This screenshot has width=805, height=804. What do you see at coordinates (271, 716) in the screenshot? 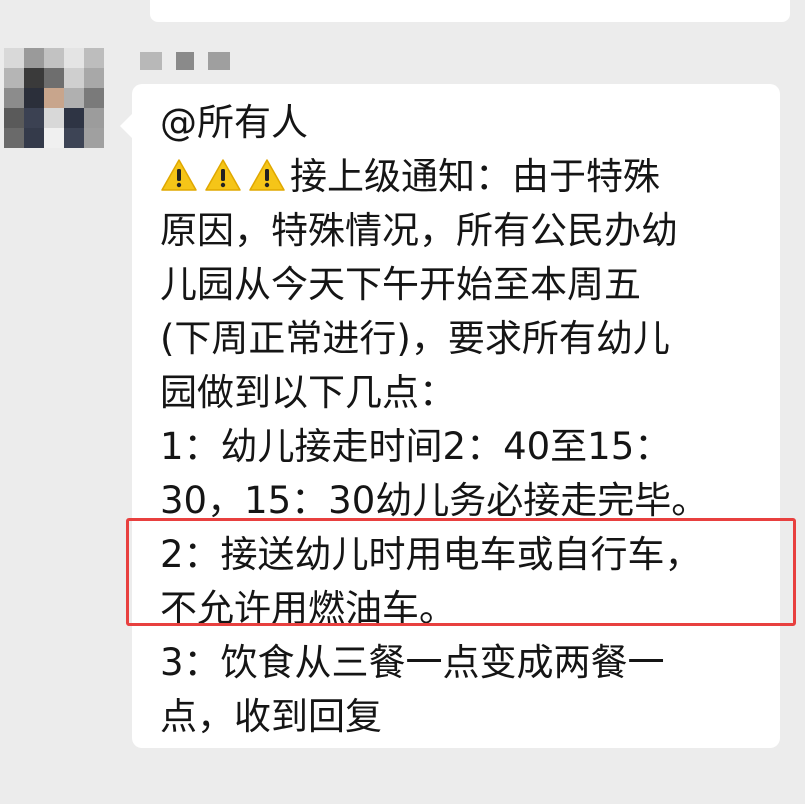
I see `message-line-11: 点，收到回复` at bounding box center [271, 716].